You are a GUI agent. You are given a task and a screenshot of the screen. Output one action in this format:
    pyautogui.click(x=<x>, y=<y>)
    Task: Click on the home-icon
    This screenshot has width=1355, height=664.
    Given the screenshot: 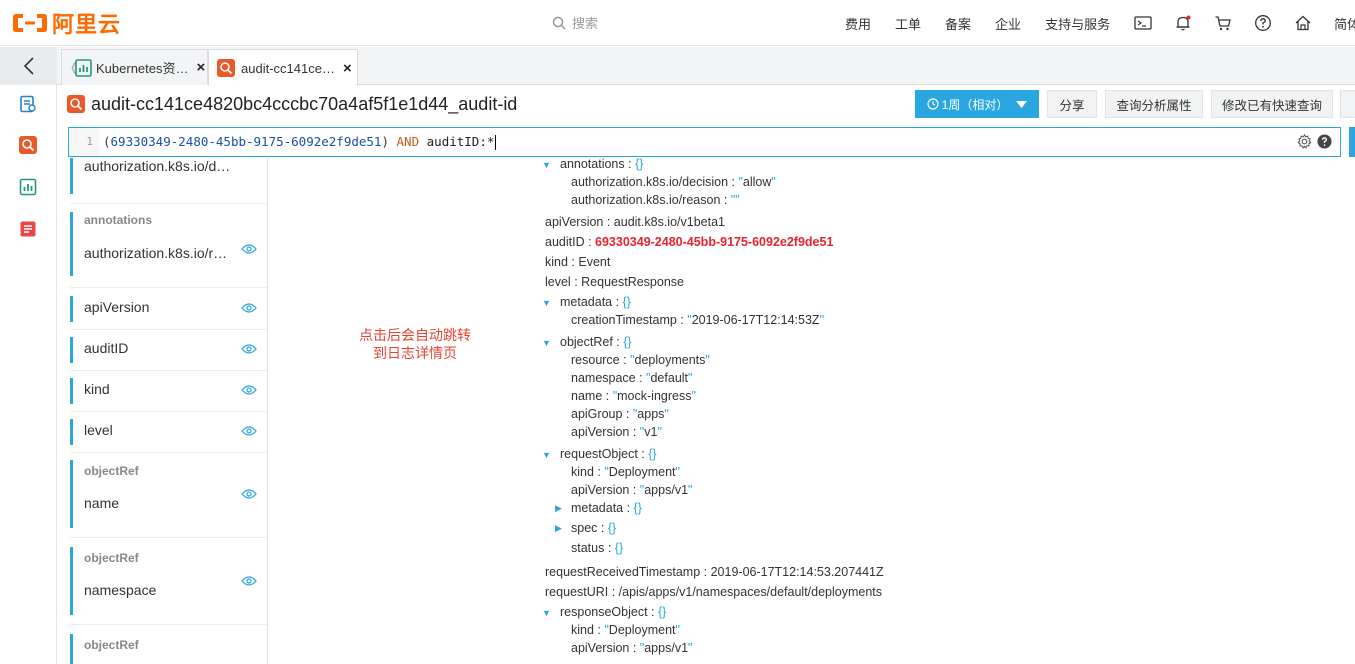 What is the action you would take?
    pyautogui.click(x=1303, y=23)
    